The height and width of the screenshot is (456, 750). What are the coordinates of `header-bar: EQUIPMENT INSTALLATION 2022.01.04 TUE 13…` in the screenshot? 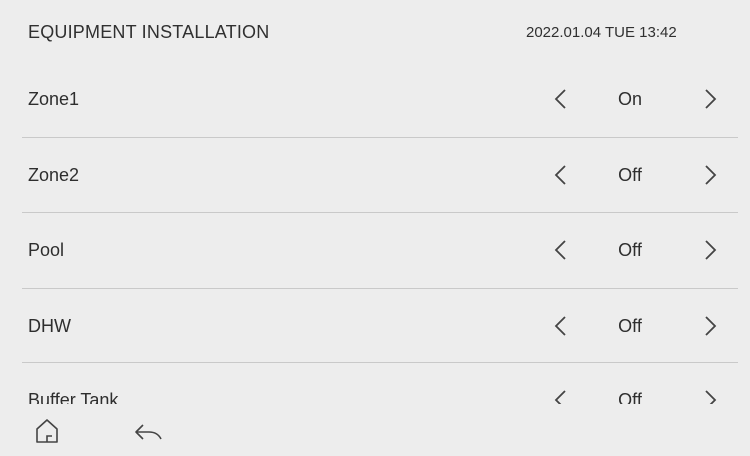 It's located at (375, 31).